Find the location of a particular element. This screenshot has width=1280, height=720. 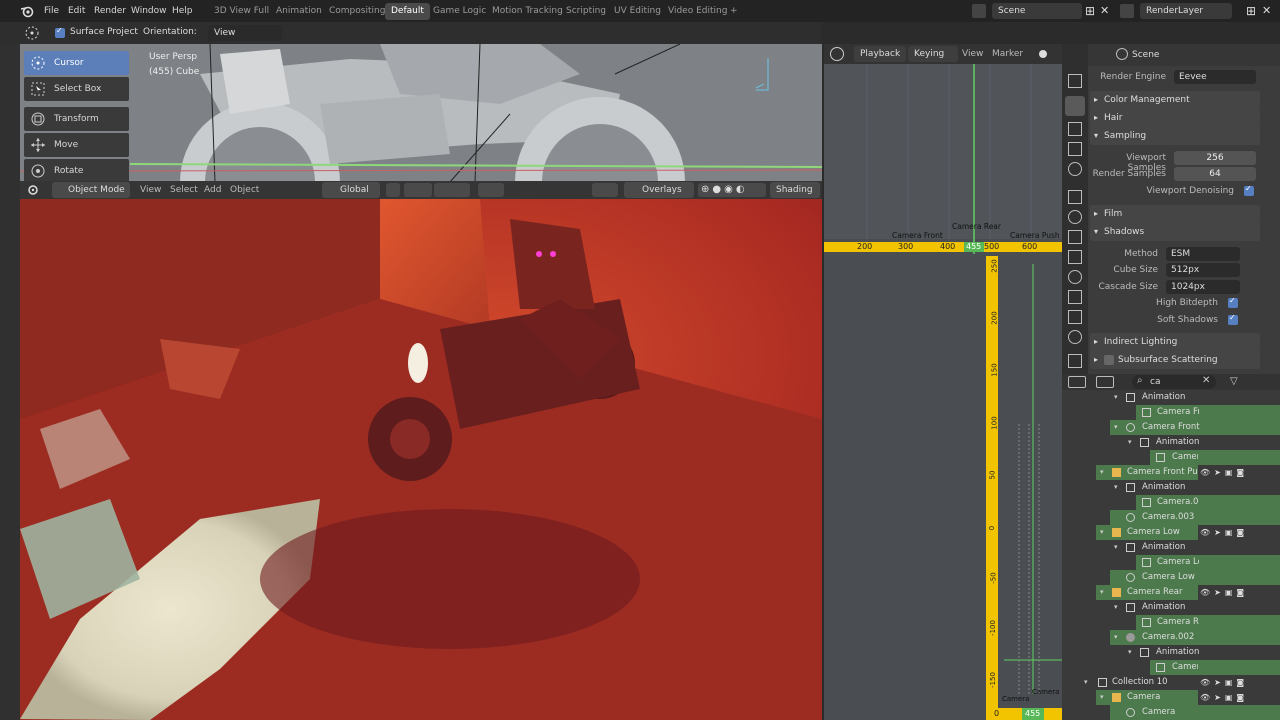

gizmo-icon is located at coordinates (491, 190).